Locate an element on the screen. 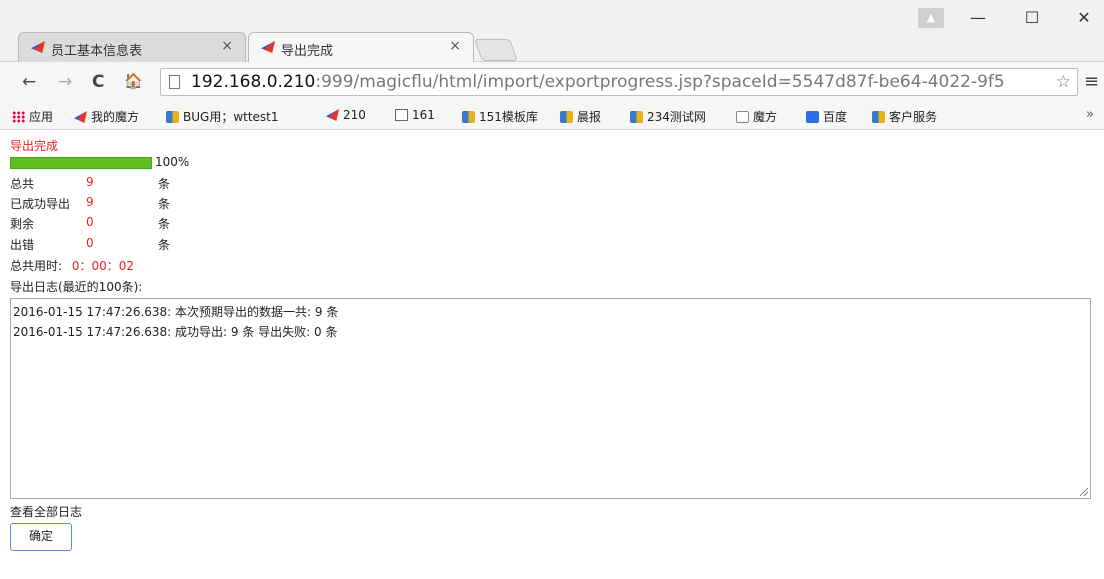 This screenshot has height=579, width=1104. bookmark-my-magicflu: 我的魔方 is located at coordinates (106, 116).